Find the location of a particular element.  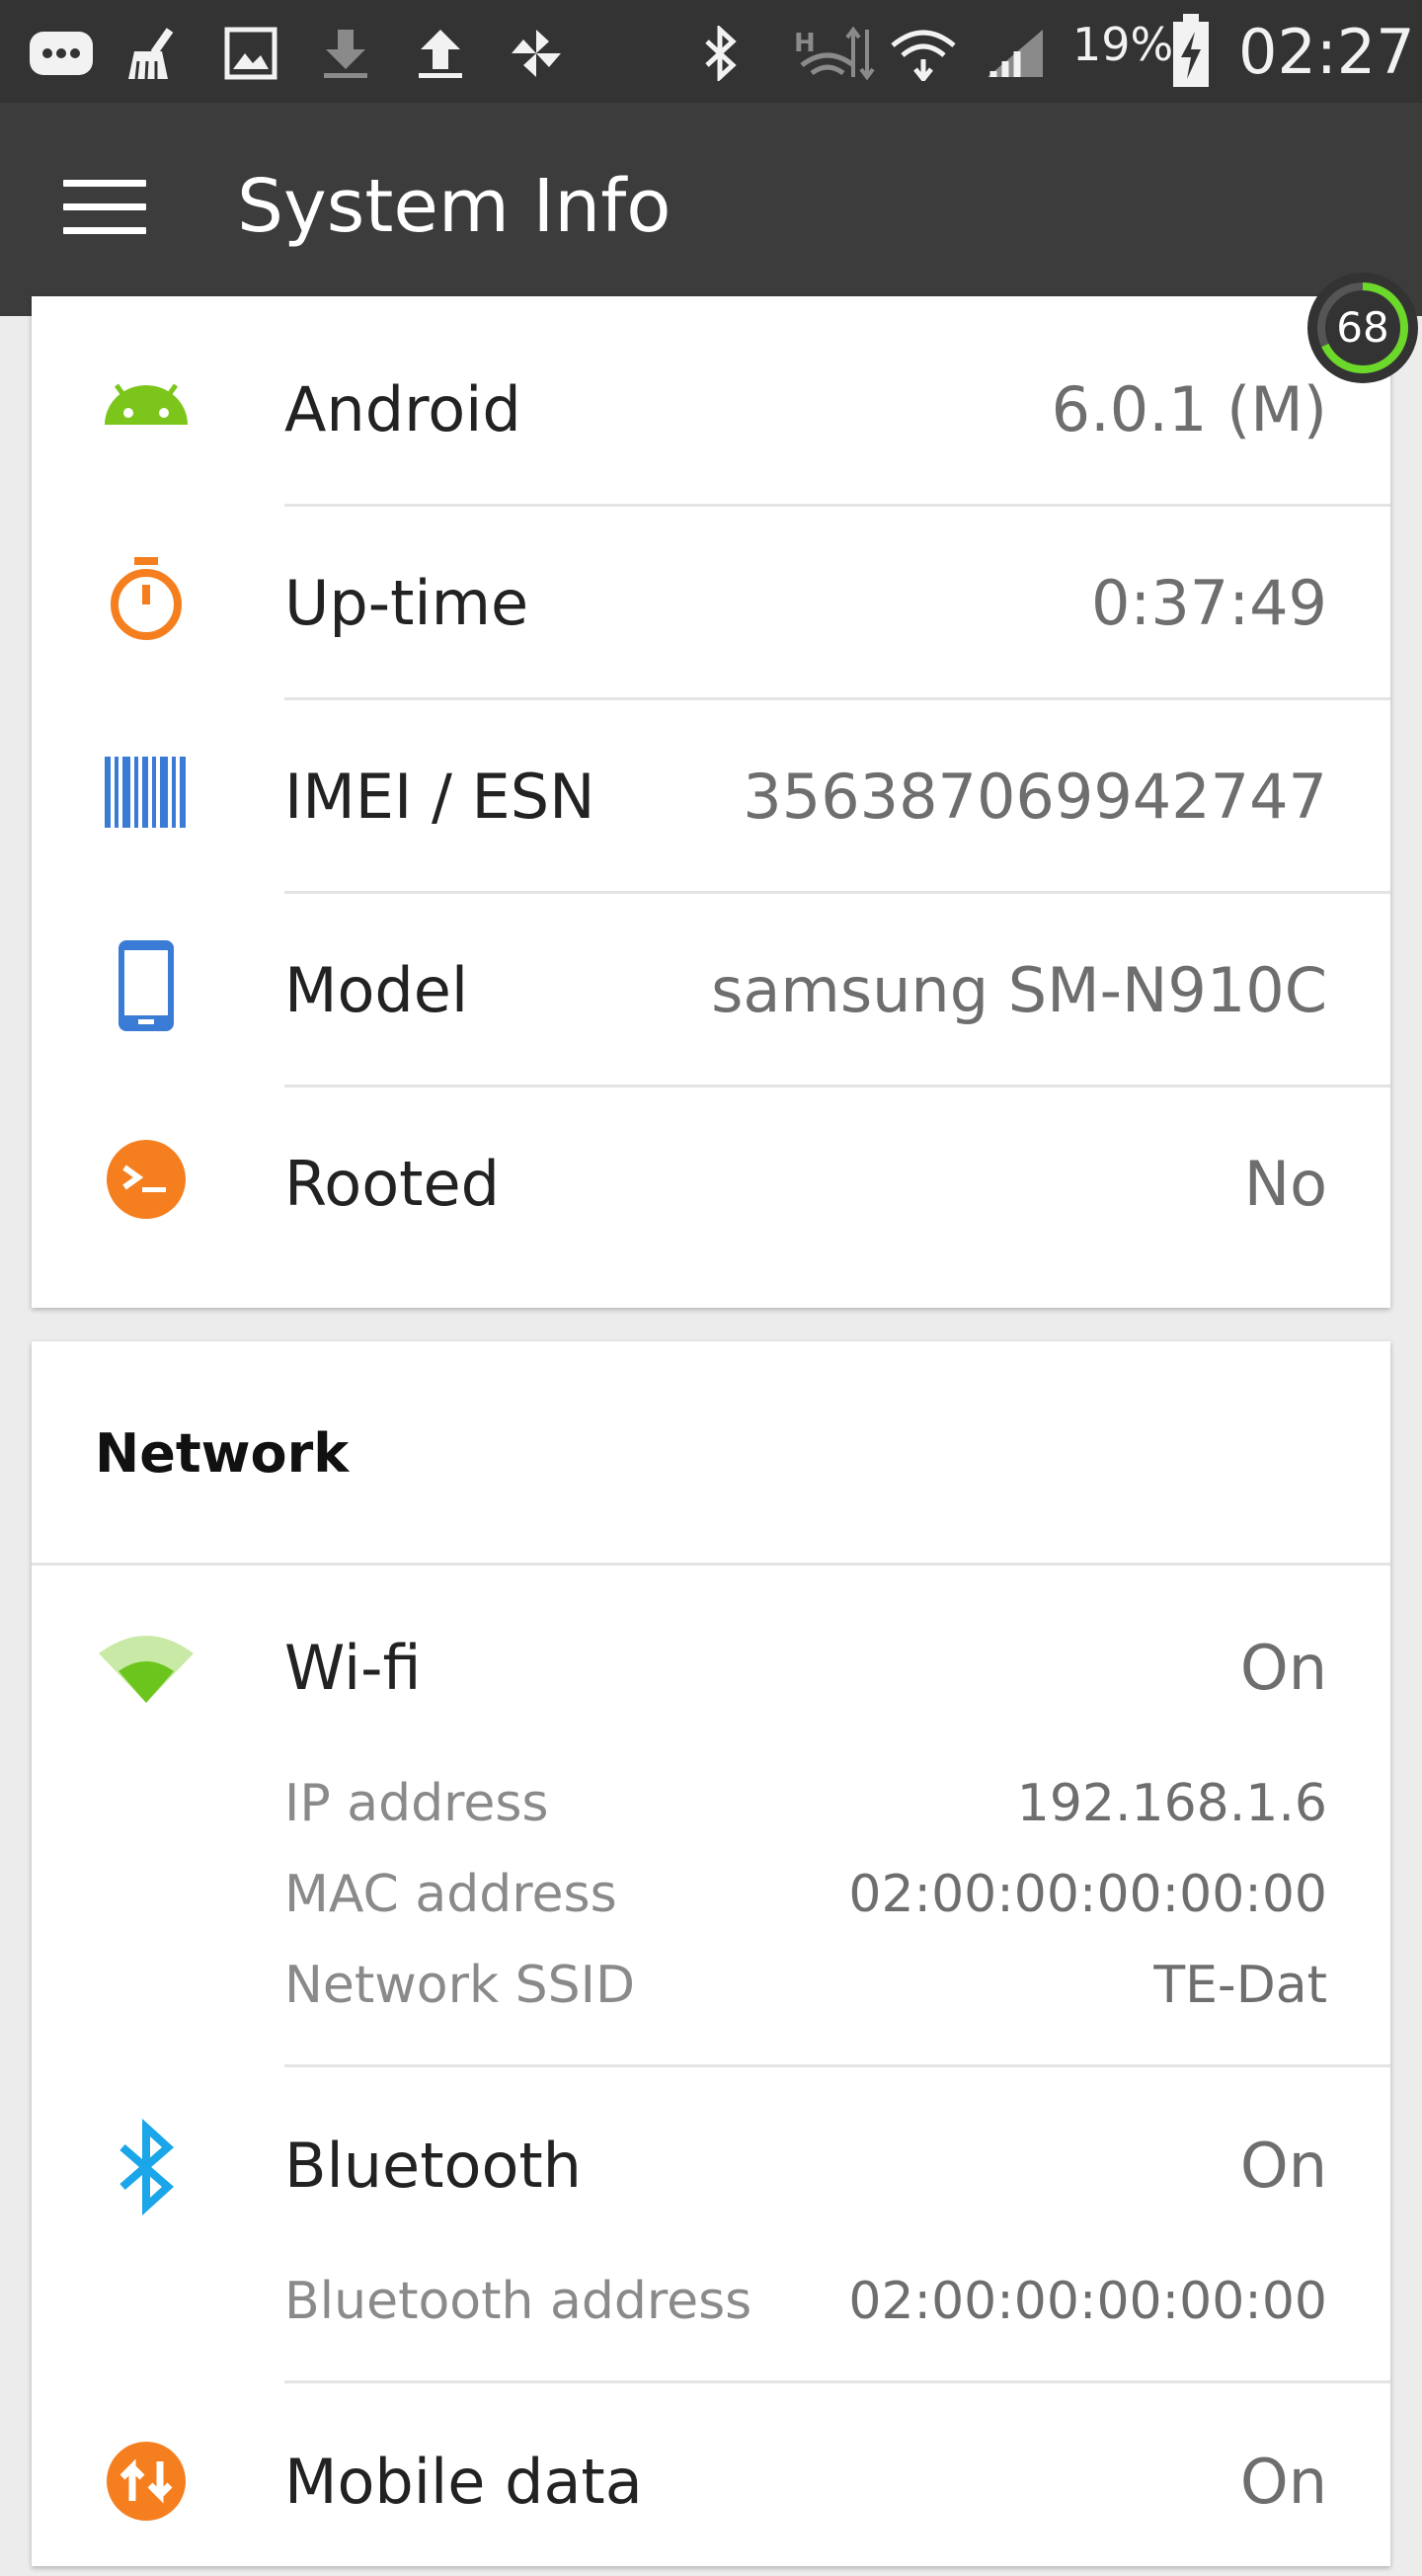

rooted-row: Rooted No is located at coordinates (711, 1181).